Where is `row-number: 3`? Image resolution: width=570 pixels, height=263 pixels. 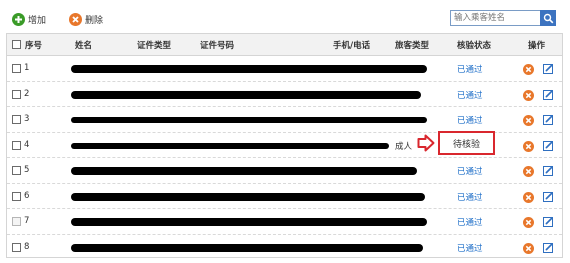 row-number: 3 is located at coordinates (27, 119).